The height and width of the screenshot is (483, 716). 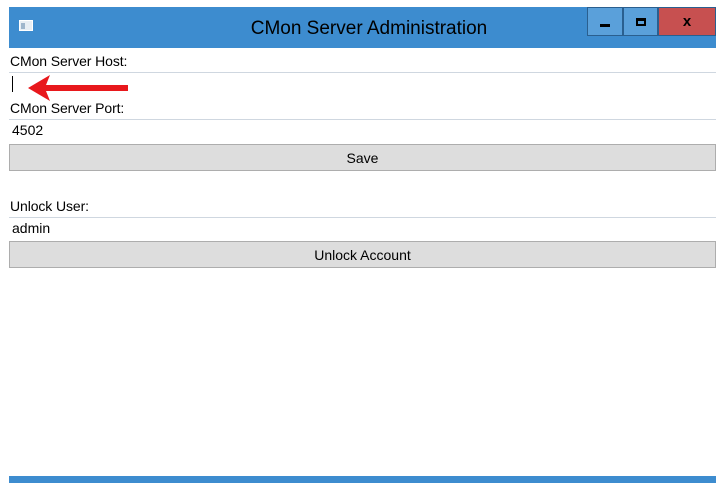 I want to click on unlock-user-input-value: admin, so click(x=31, y=228).